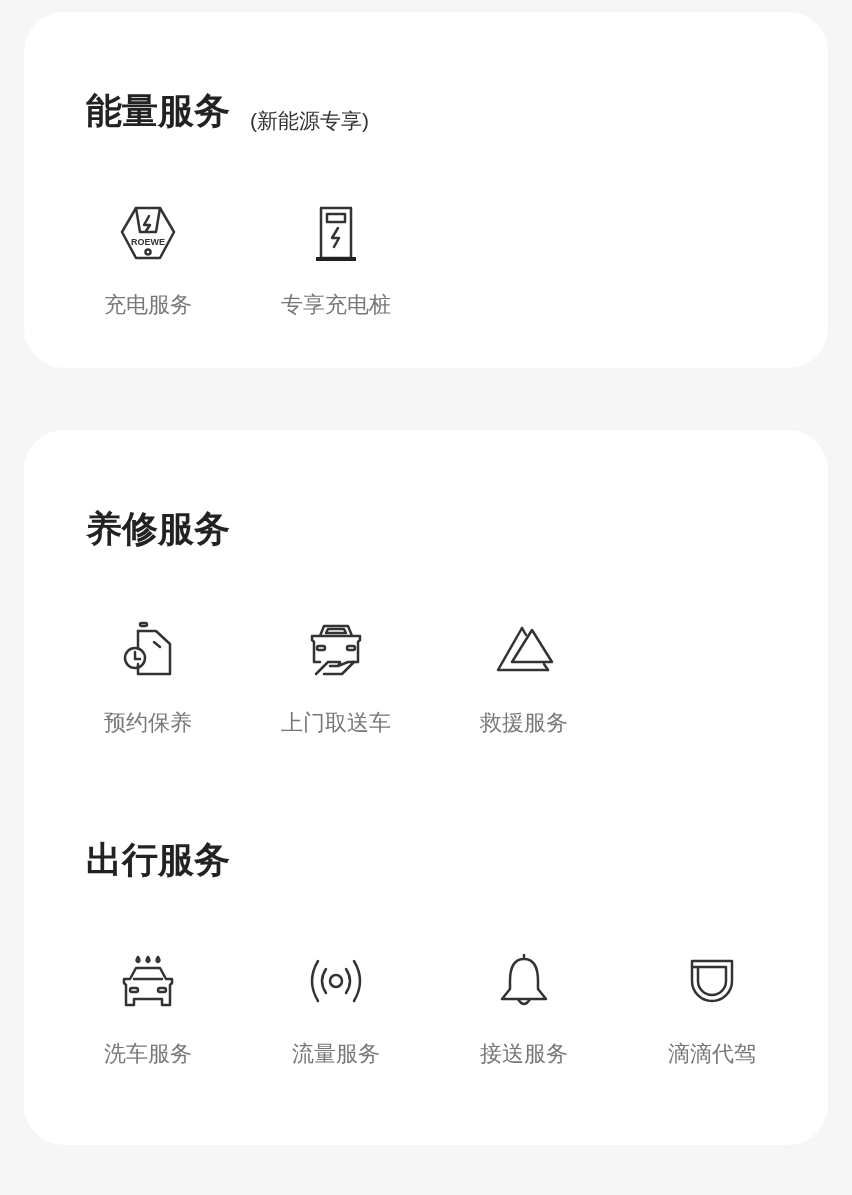  Describe the element at coordinates (148, 305) in the screenshot. I see `service-label: 充电服务` at that location.